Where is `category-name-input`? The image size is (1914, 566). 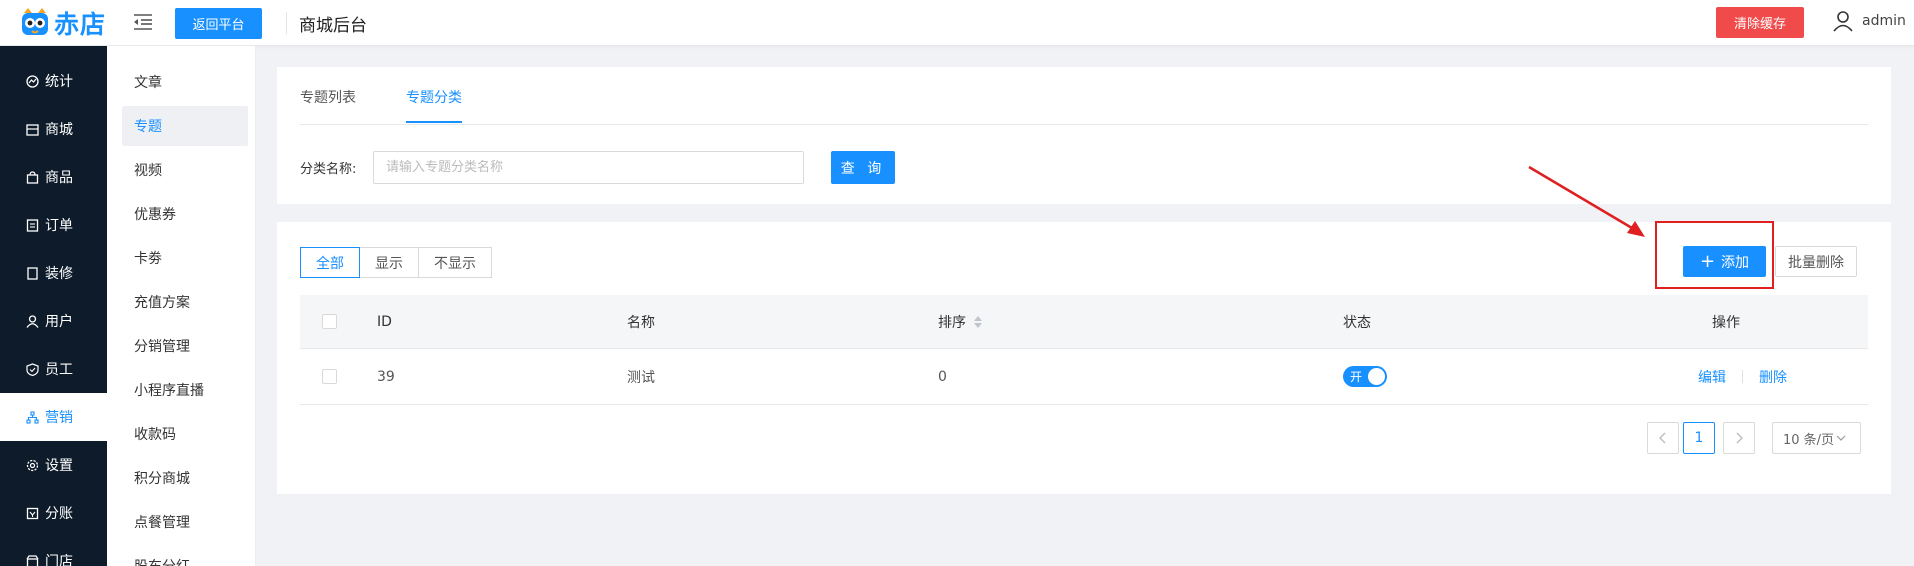
category-name-input is located at coordinates (588, 167).